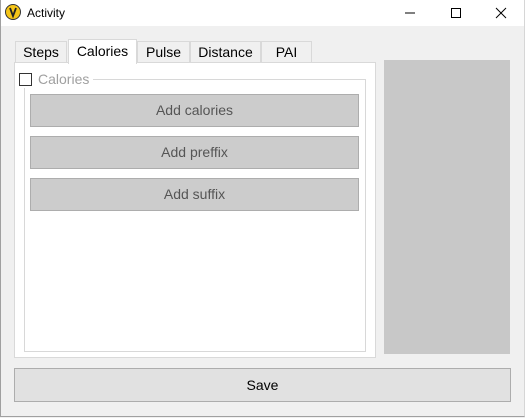 This screenshot has width=525, height=418. Describe the element at coordinates (286, 51) in the screenshot. I see `tab-pai: PAI` at that location.